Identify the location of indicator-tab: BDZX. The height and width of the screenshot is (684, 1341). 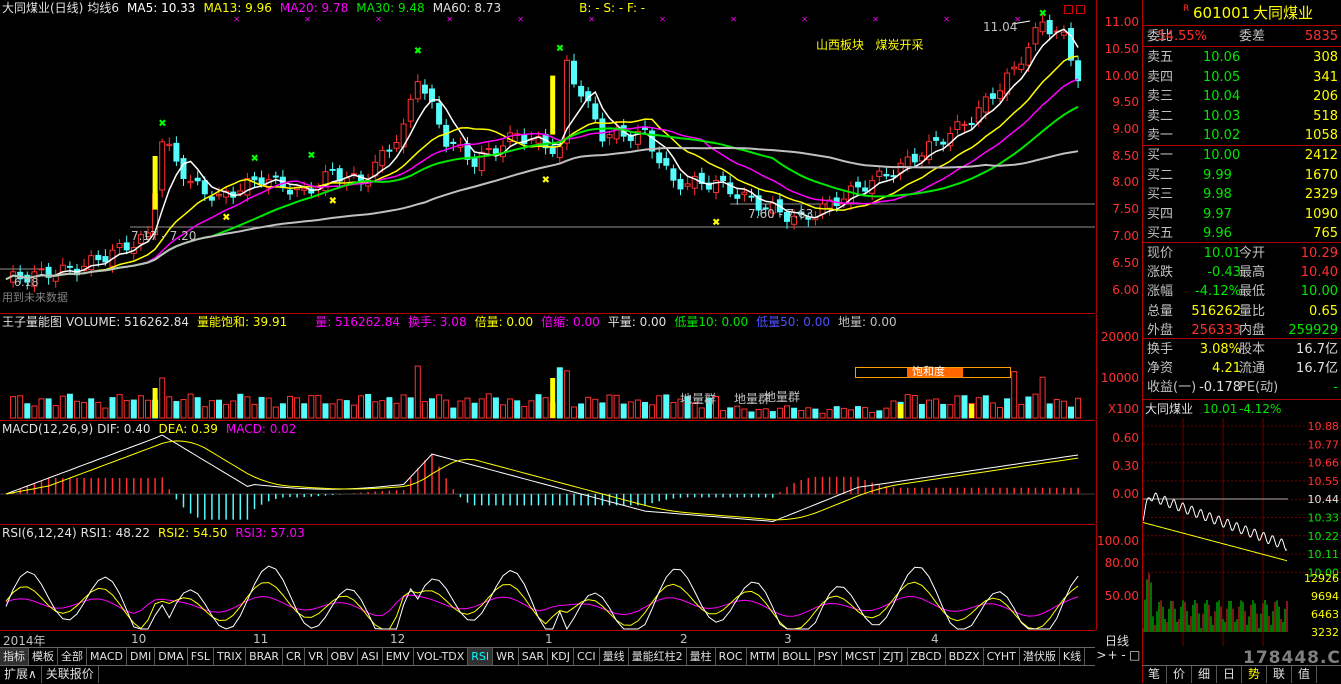
(965, 656).